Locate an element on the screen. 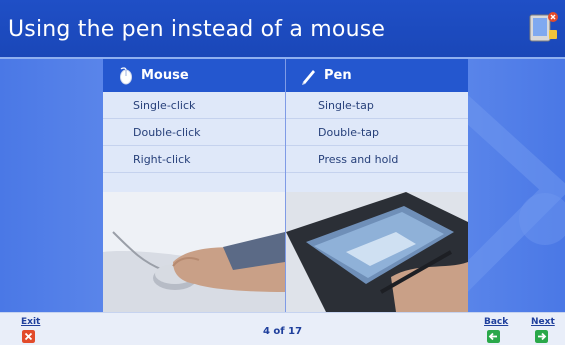 This screenshot has height=345, width=565. page-title: Using the pen instead of a mouse is located at coordinates (197, 29).